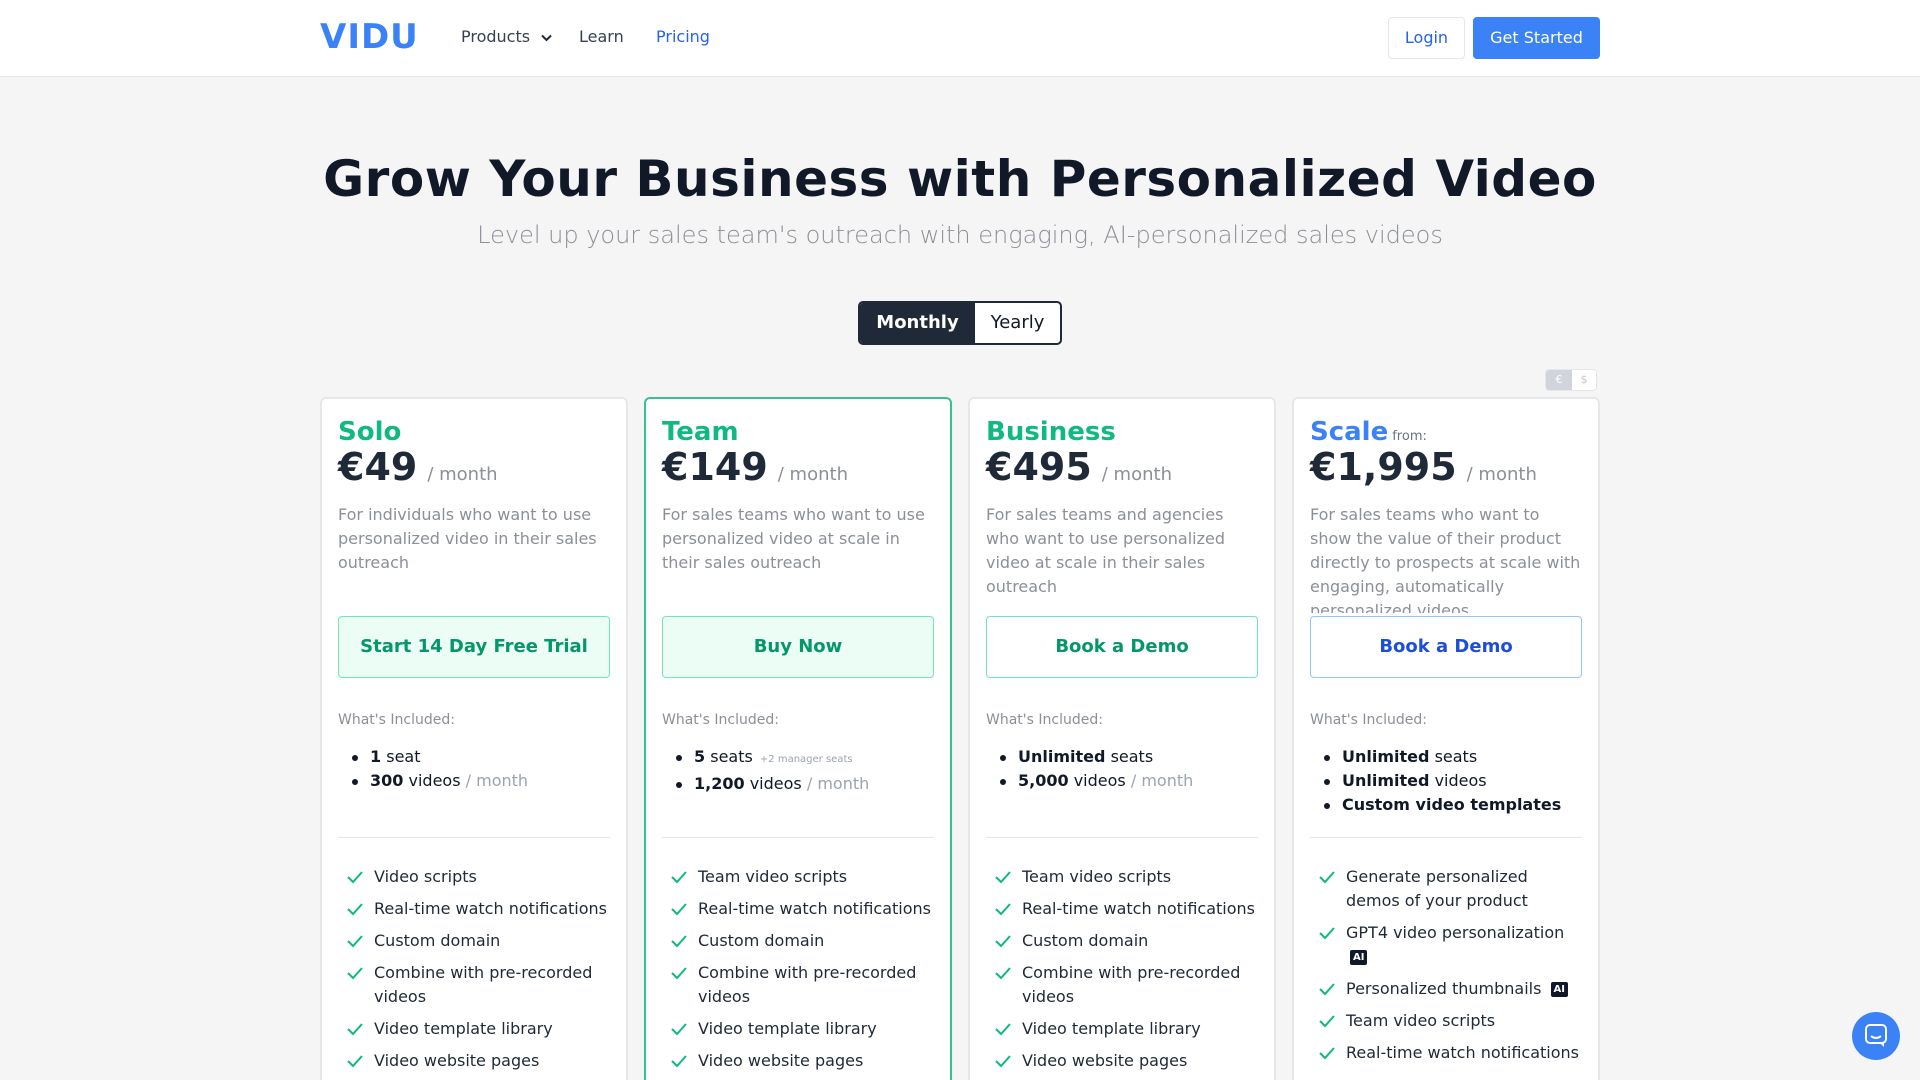 This screenshot has width=1920, height=1080. Describe the element at coordinates (1122, 781) in the screenshot. I see `list-item: 5,000 videos / month` at that location.